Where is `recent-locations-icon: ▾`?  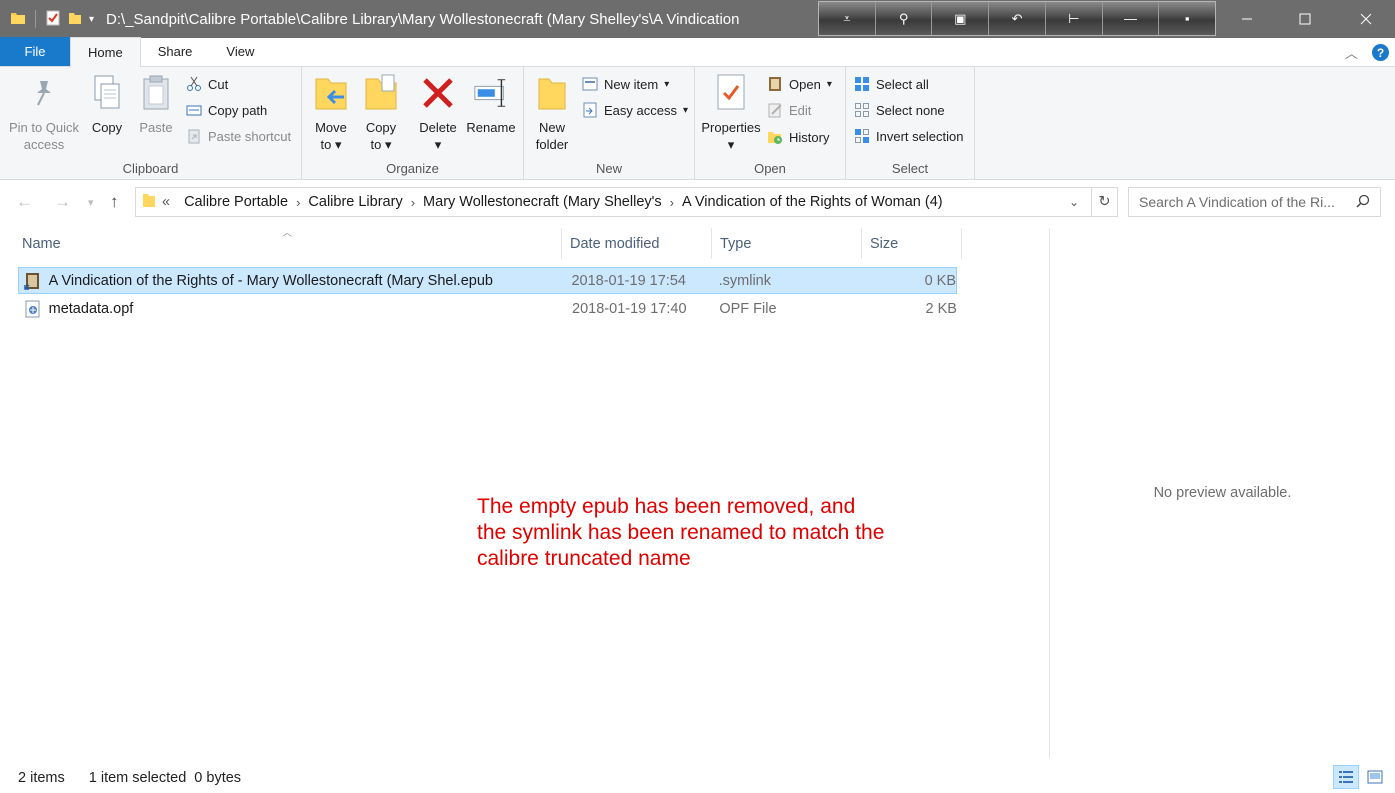 recent-locations-icon: ▾ is located at coordinates (91, 202).